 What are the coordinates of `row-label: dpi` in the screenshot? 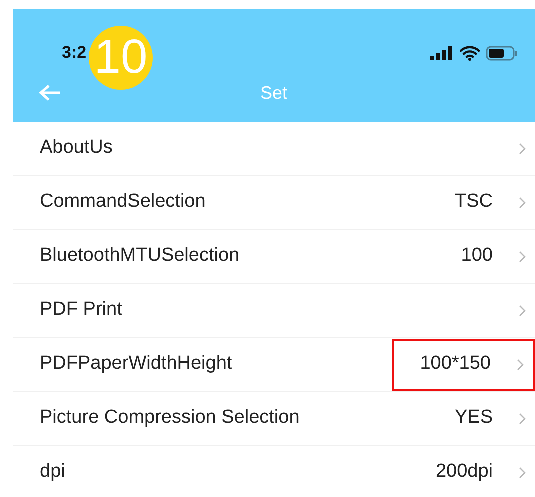 It's located at (53, 472).